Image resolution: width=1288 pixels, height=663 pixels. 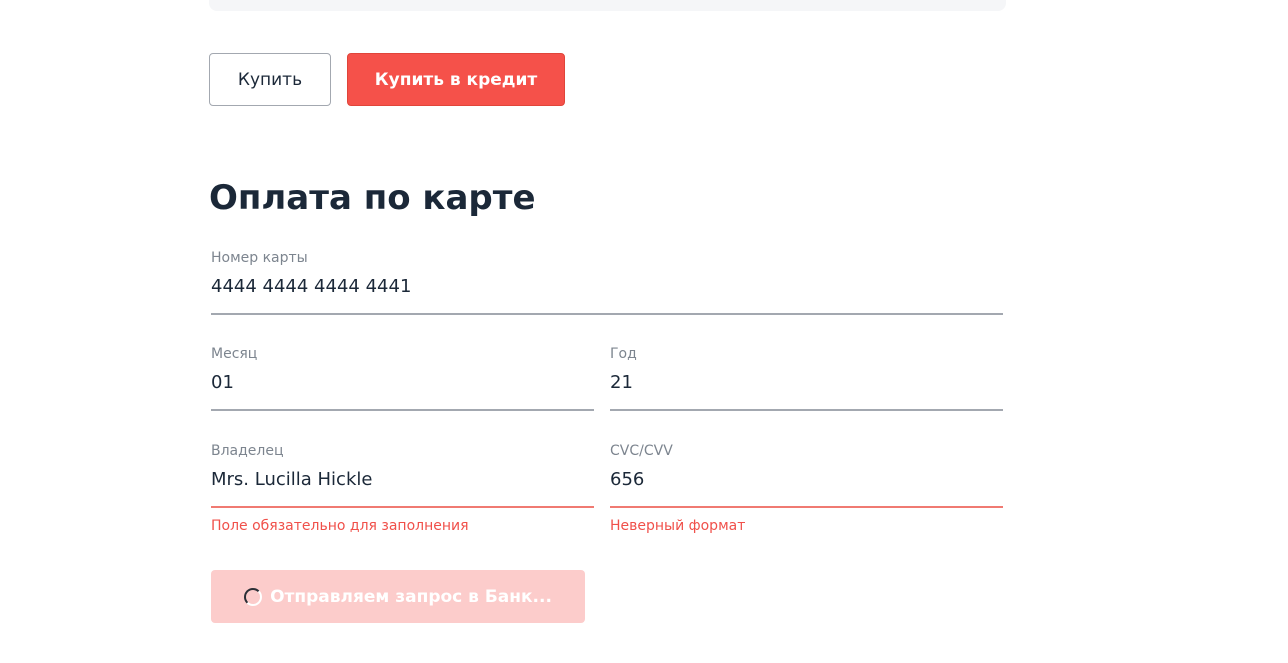 What do you see at coordinates (806, 383) in the screenshot?
I see `year-input: 21` at bounding box center [806, 383].